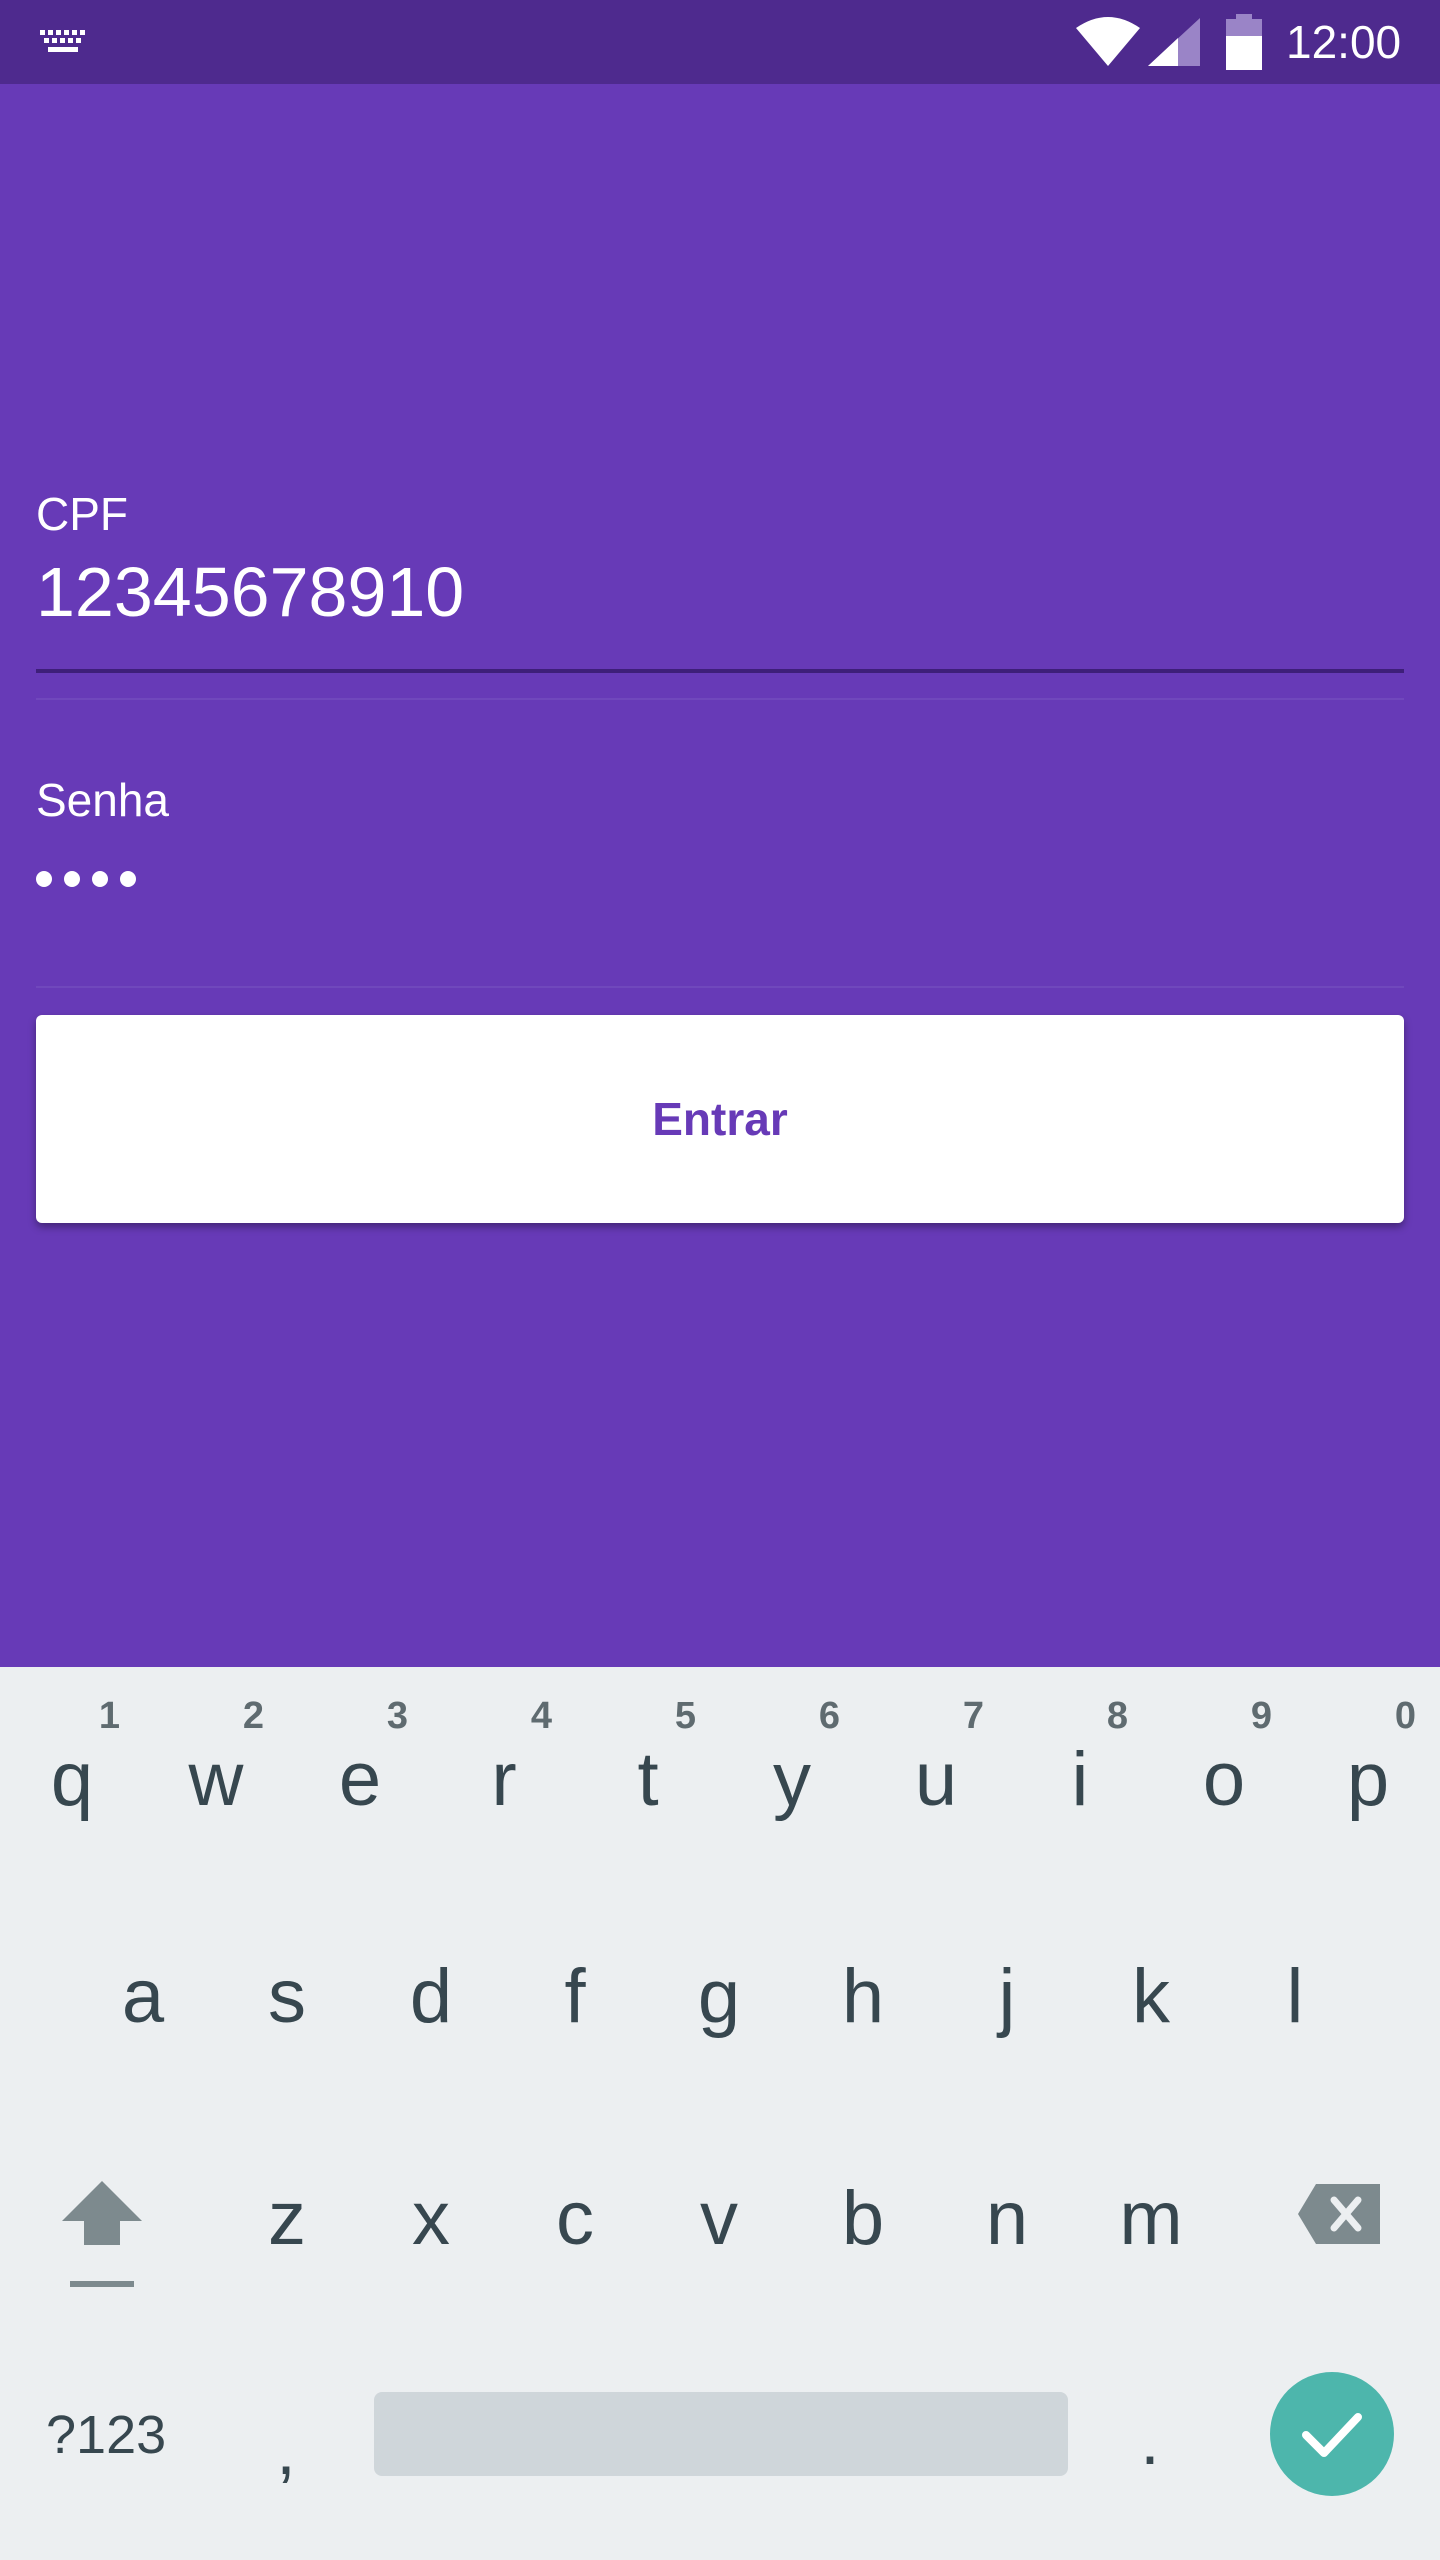  I want to click on key-x: x, so click(431, 2219).